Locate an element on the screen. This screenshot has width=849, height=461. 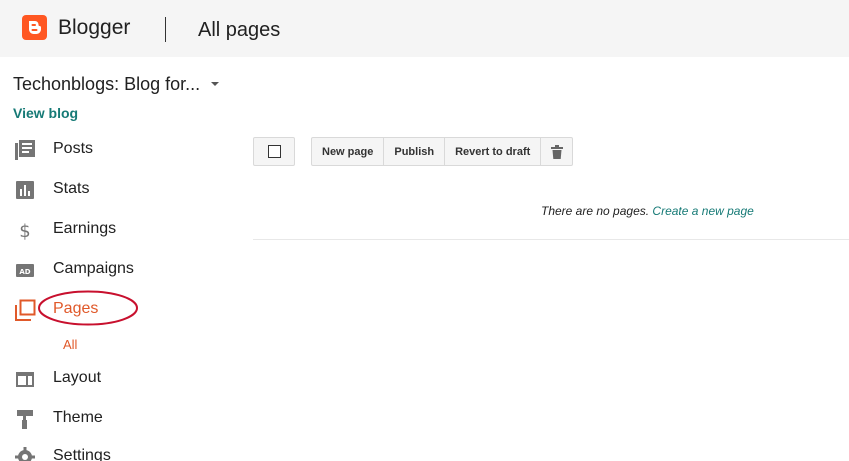
ad-icon: AD is located at coordinates (25, 270).